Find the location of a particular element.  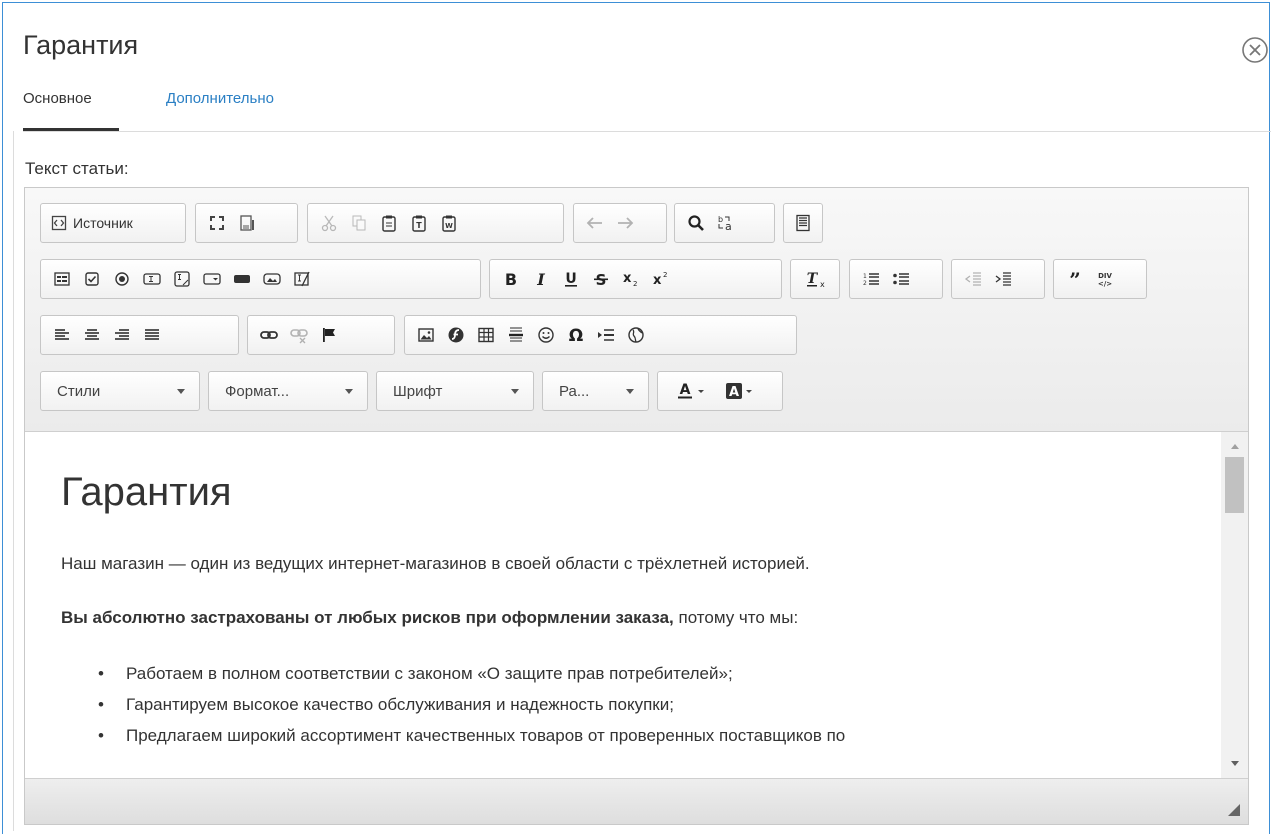

panel-border is located at coordinates (13, 481).